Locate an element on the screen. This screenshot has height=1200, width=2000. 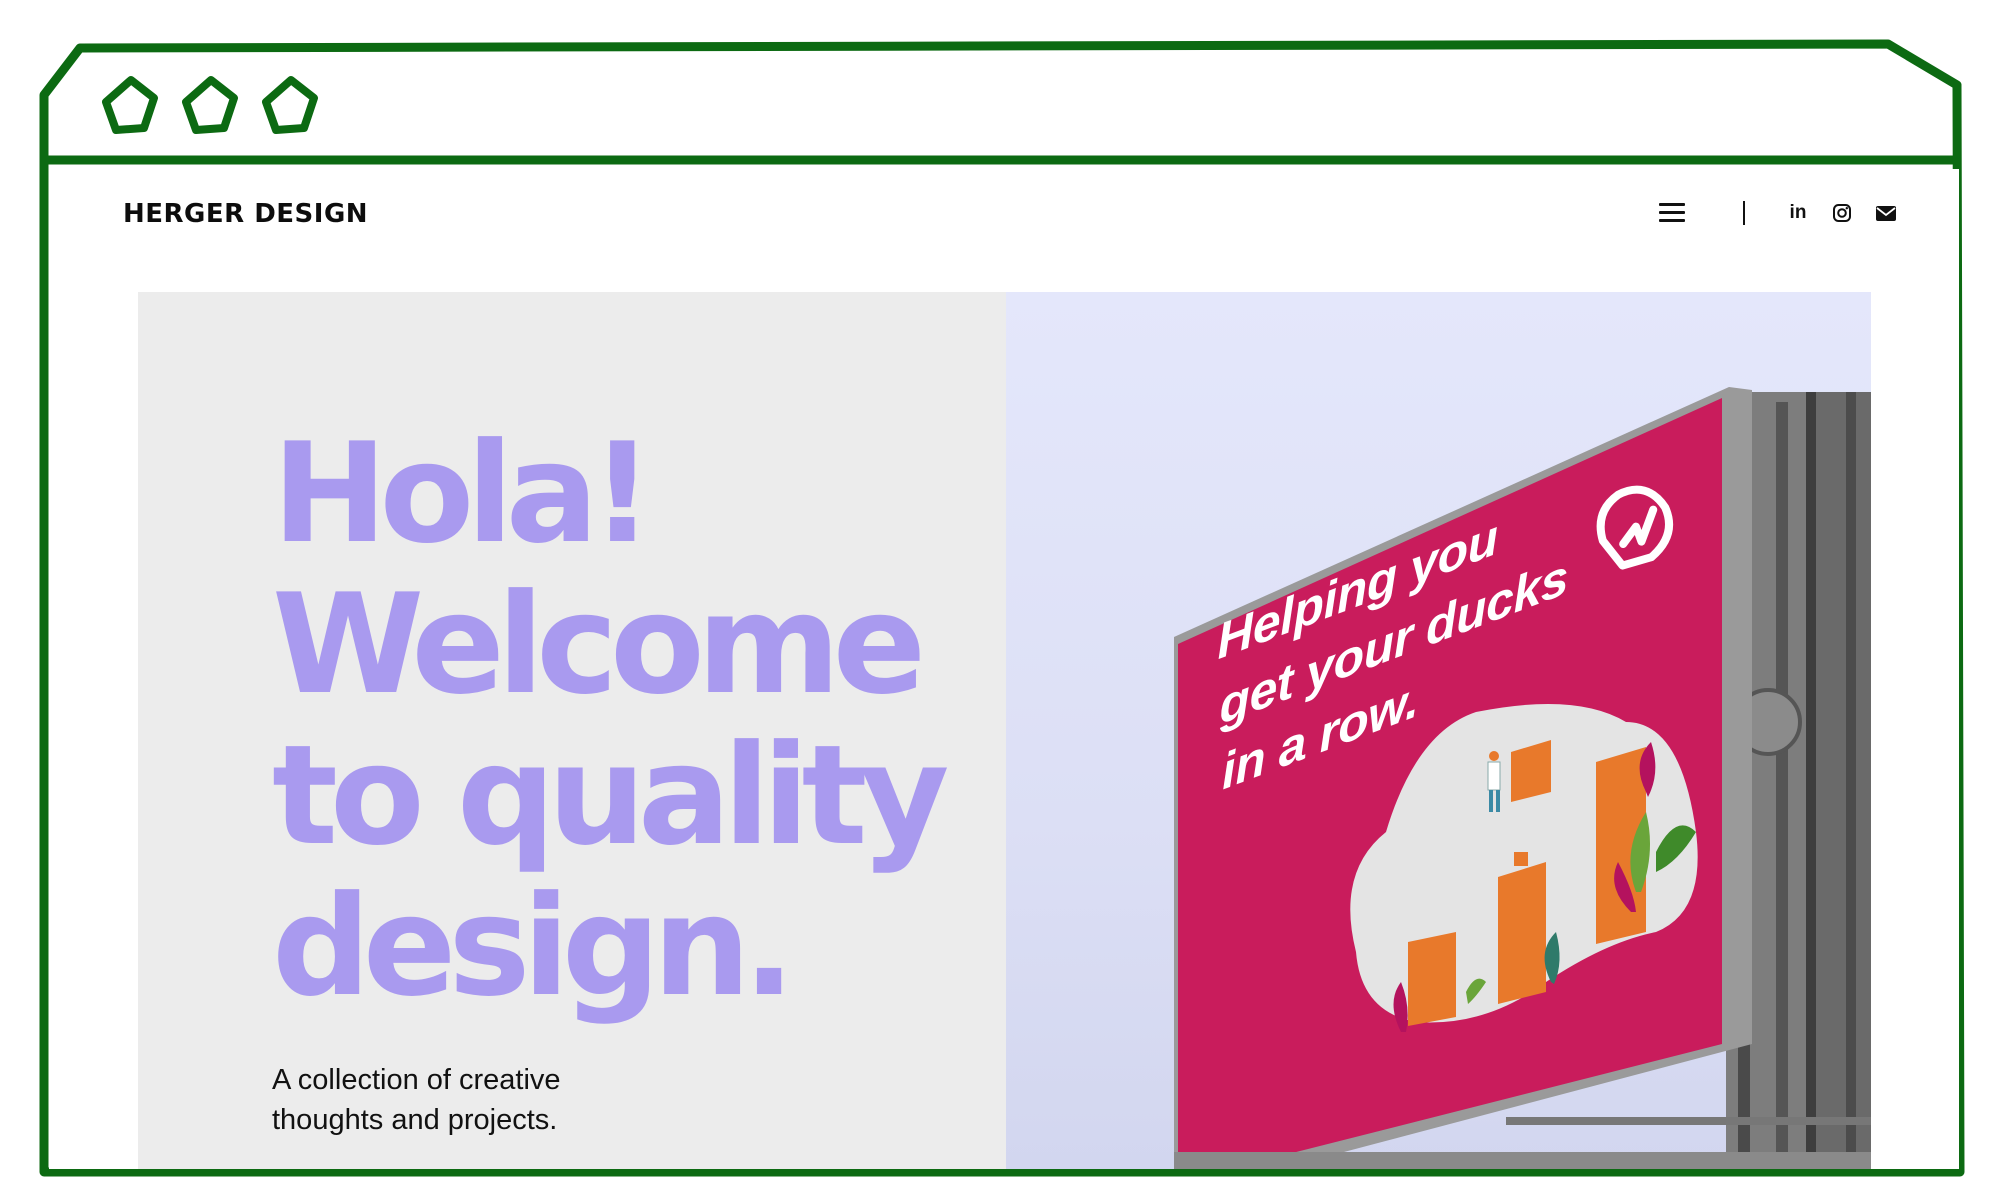
hero-heading-line: Hola! is located at coordinates (463, 493).